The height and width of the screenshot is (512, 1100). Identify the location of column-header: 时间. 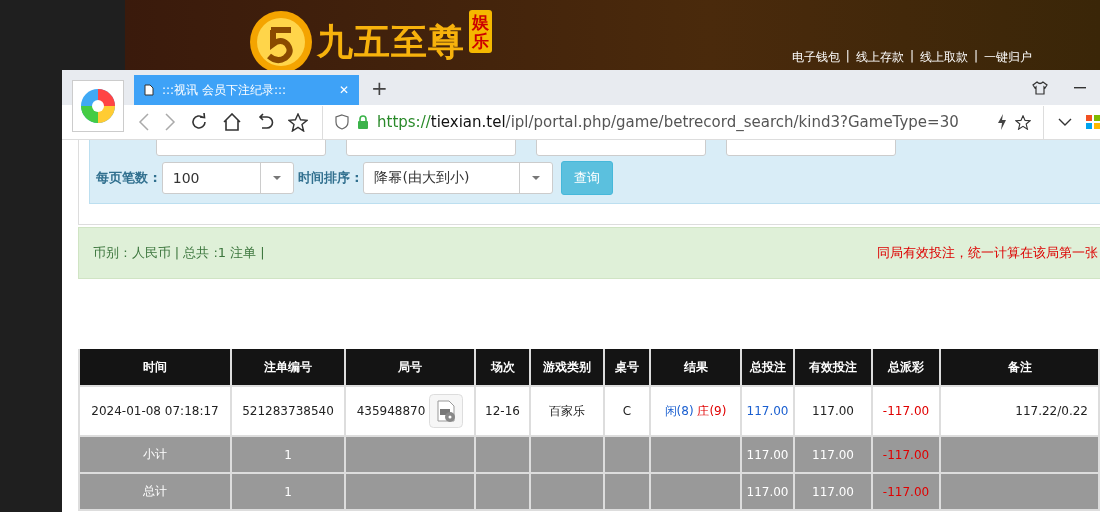
(155, 367).